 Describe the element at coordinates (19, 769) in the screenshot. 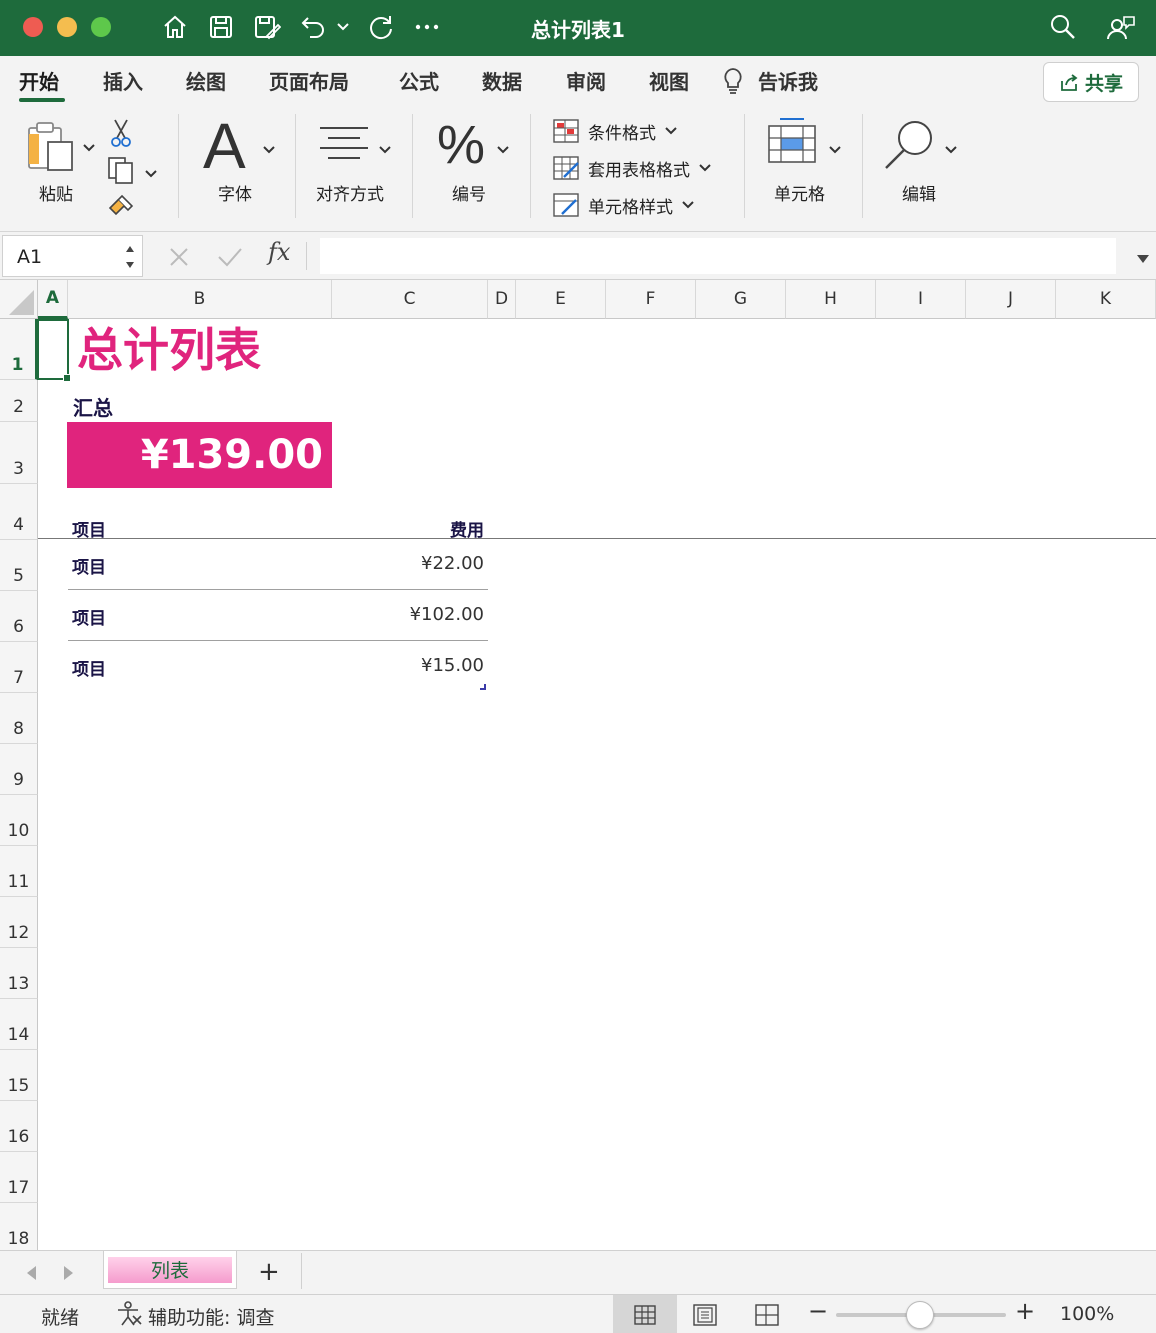

I see `row-header: 9` at that location.